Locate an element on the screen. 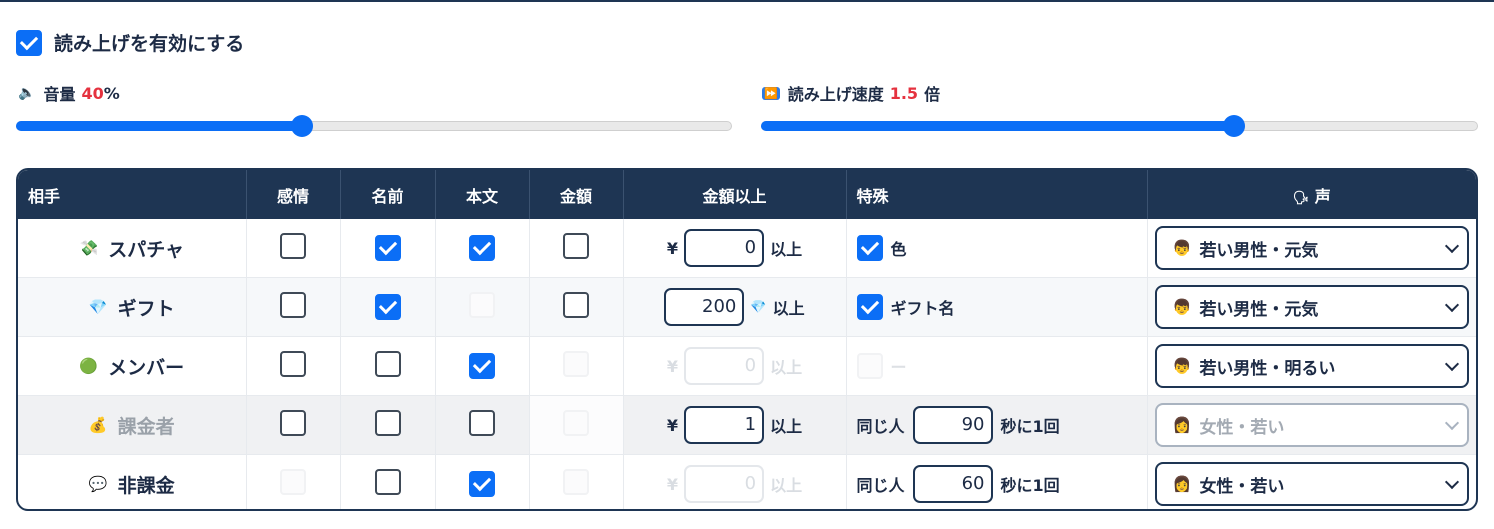 The height and width of the screenshot is (529, 1494). cell-amount-threshold: ¥ 0 以上 is located at coordinates (735, 248).